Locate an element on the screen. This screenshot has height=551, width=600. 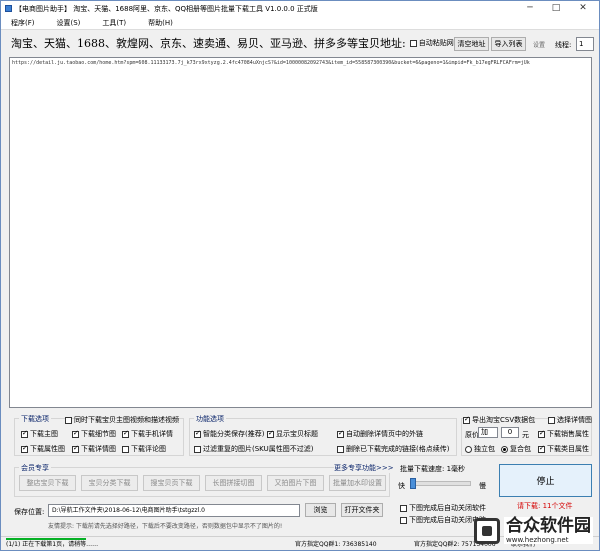
all-attr-checkbox is located at coordinates (541, 448).